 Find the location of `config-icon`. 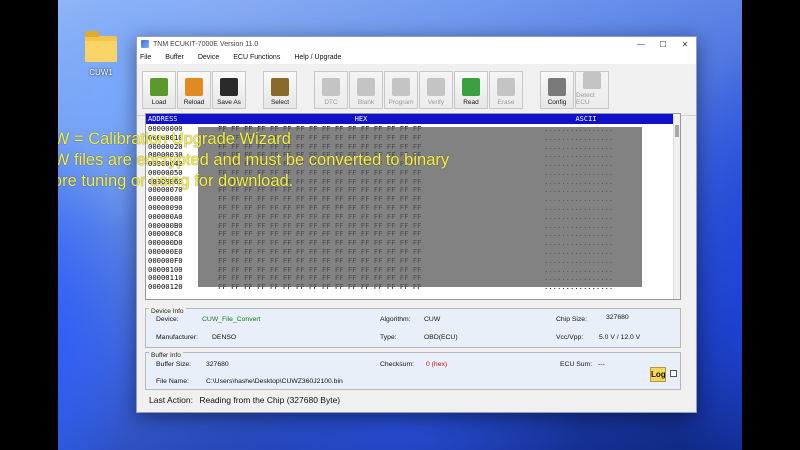

config-icon is located at coordinates (557, 86).